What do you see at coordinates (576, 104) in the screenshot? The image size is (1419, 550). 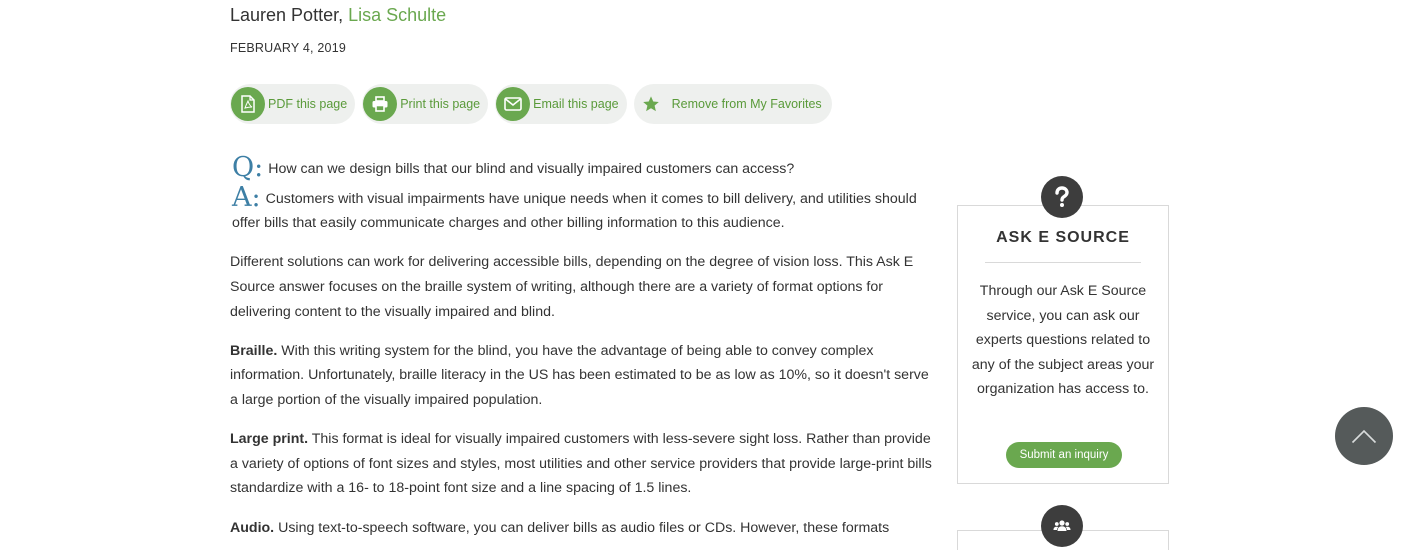 I see `email-button-label: Email this page` at bounding box center [576, 104].